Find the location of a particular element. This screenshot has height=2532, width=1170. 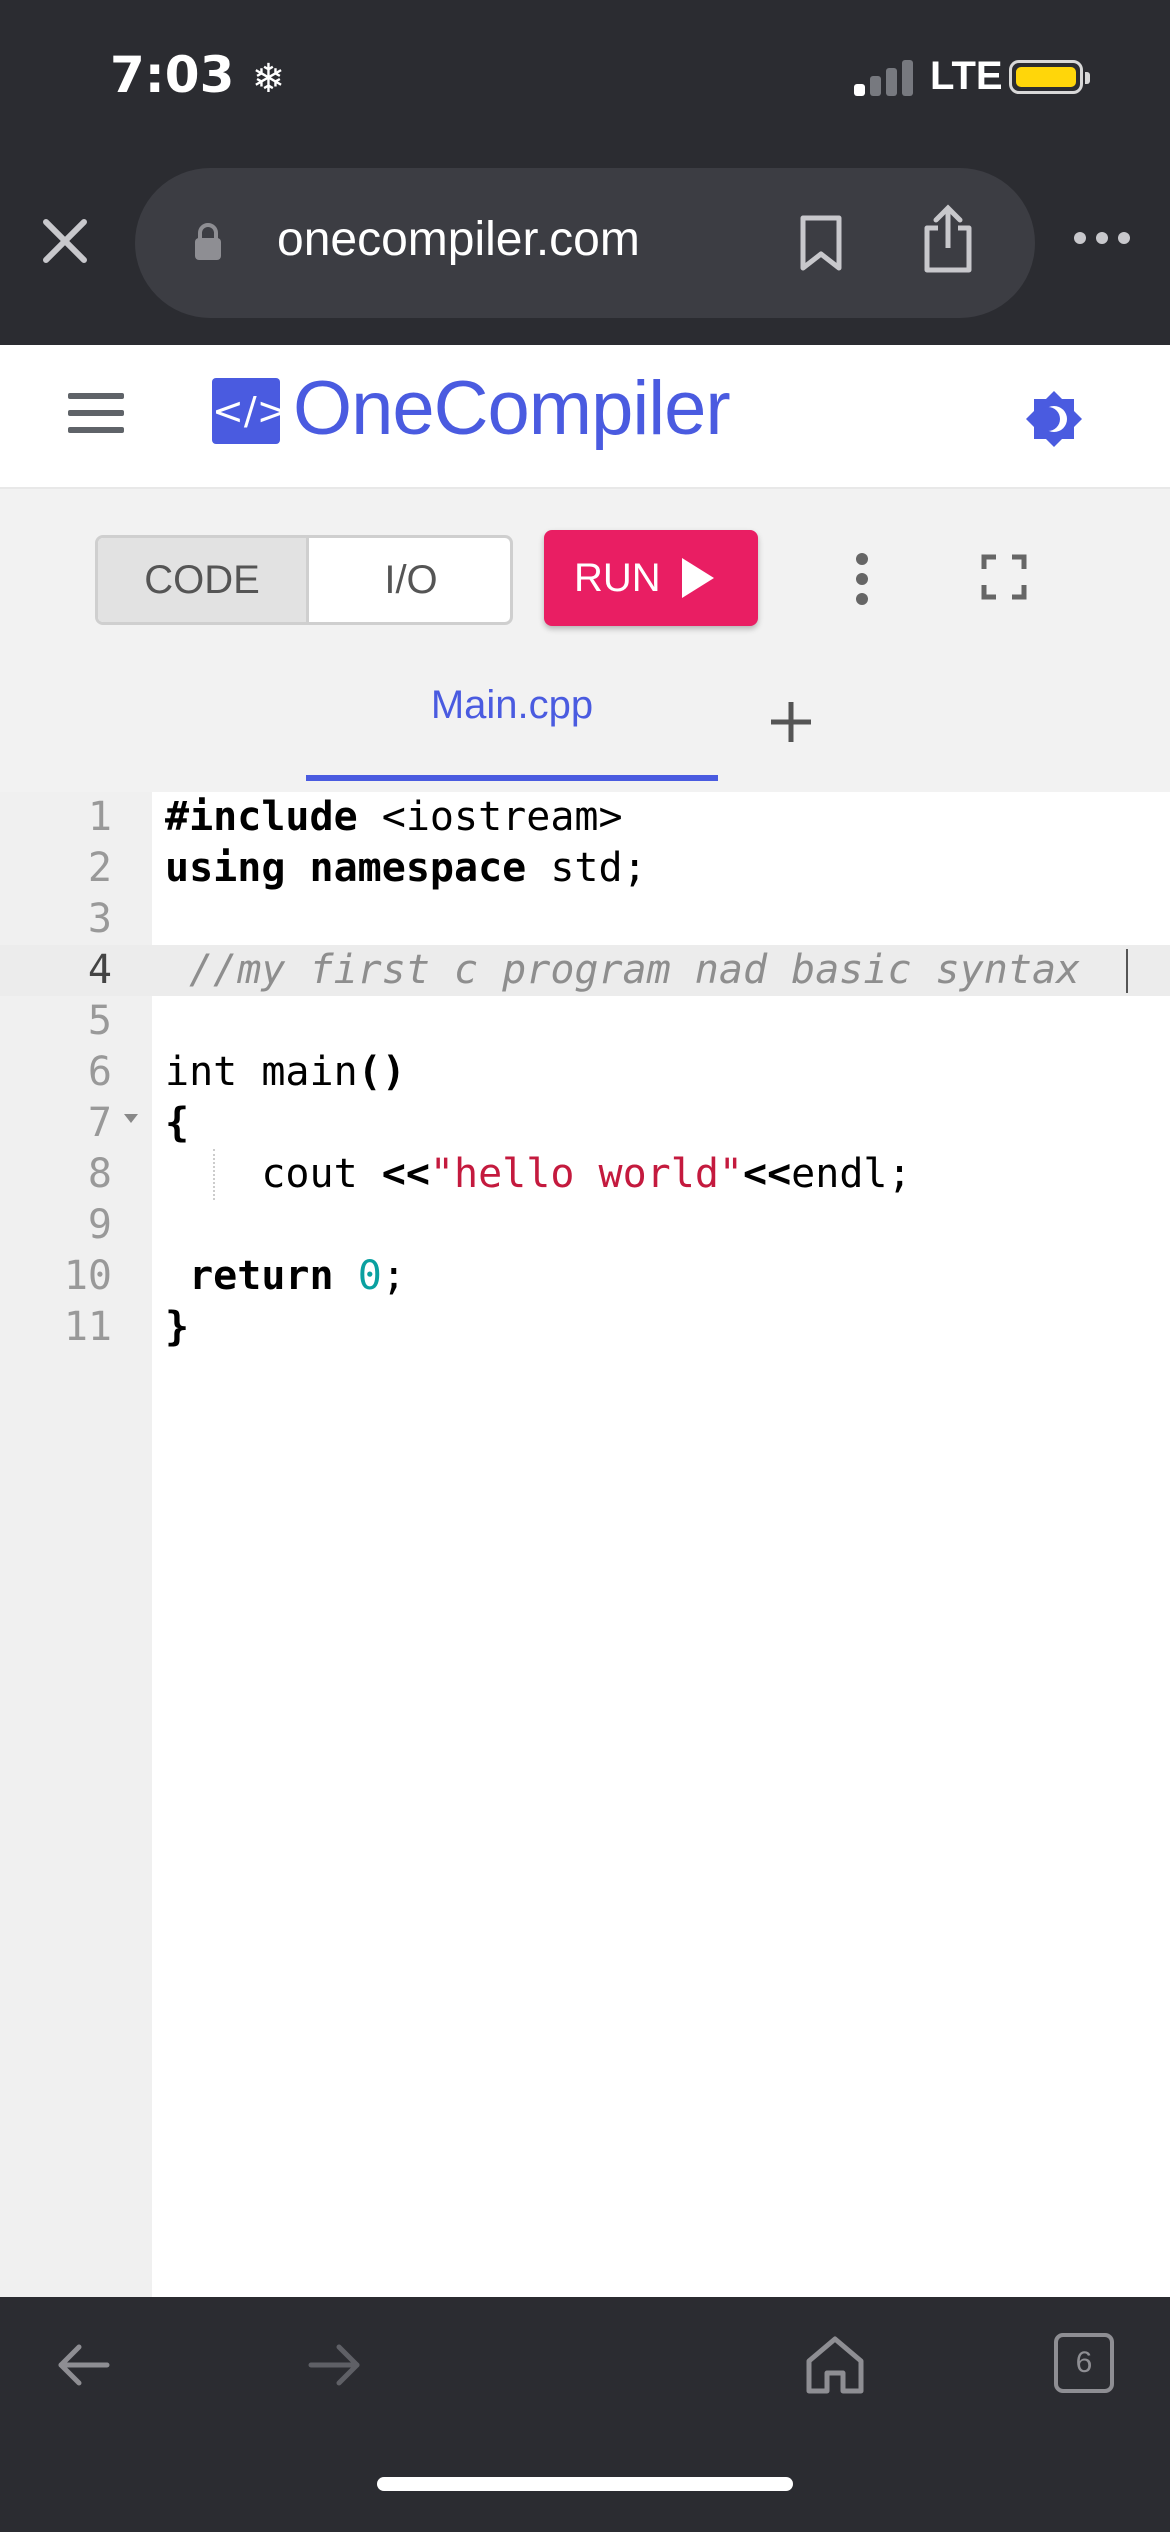

app-header: </> OneCompiler is located at coordinates (585, 417).